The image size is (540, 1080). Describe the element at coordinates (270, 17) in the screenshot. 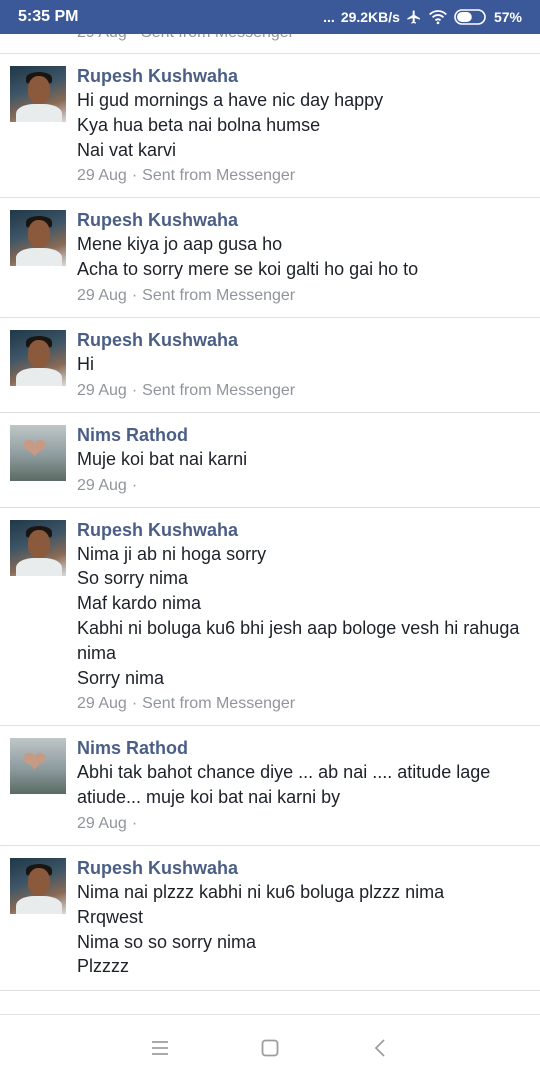

I see `status-bar: 5:35 PM ... 29.2KB/s 57%` at that location.